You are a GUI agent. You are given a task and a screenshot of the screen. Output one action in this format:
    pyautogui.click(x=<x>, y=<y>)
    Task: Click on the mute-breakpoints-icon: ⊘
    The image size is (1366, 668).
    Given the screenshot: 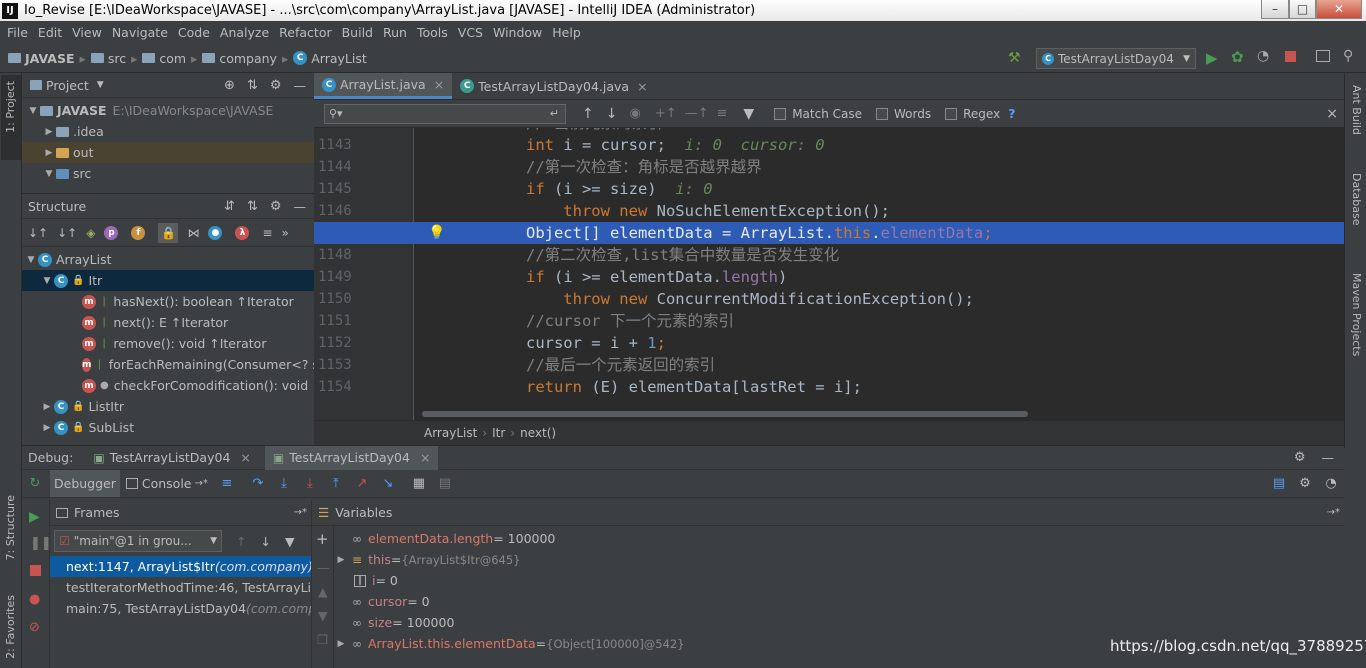 What is the action you would take?
    pyautogui.click(x=34, y=627)
    